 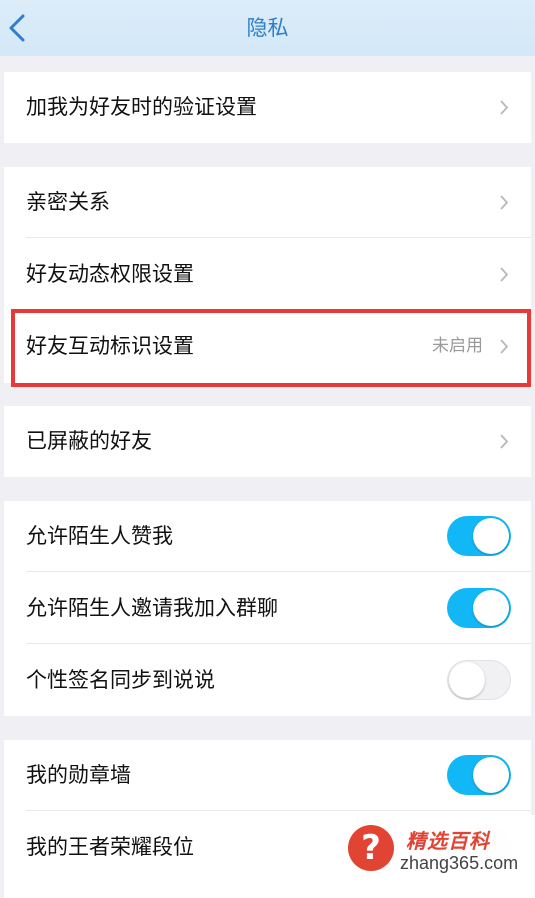 What do you see at coordinates (267, 536) in the screenshot?
I see `row-allow-stranger-likes: 允许陌生人赞我` at bounding box center [267, 536].